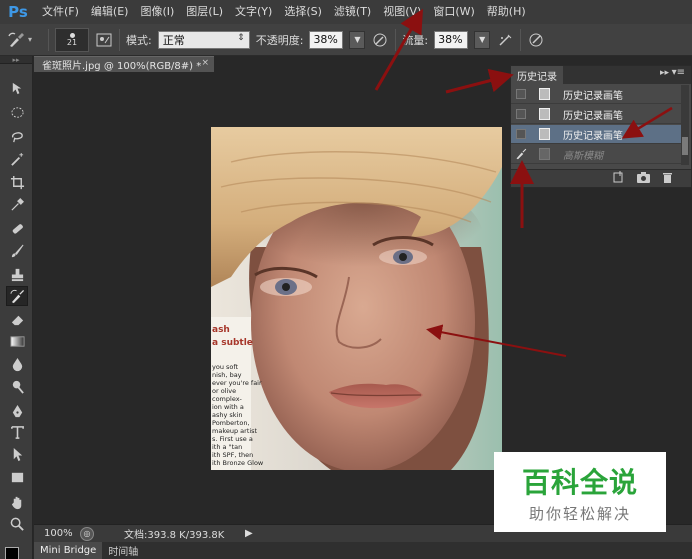 This screenshot has width=692, height=559. I want to click on airbrush-icon, so click(505, 40).